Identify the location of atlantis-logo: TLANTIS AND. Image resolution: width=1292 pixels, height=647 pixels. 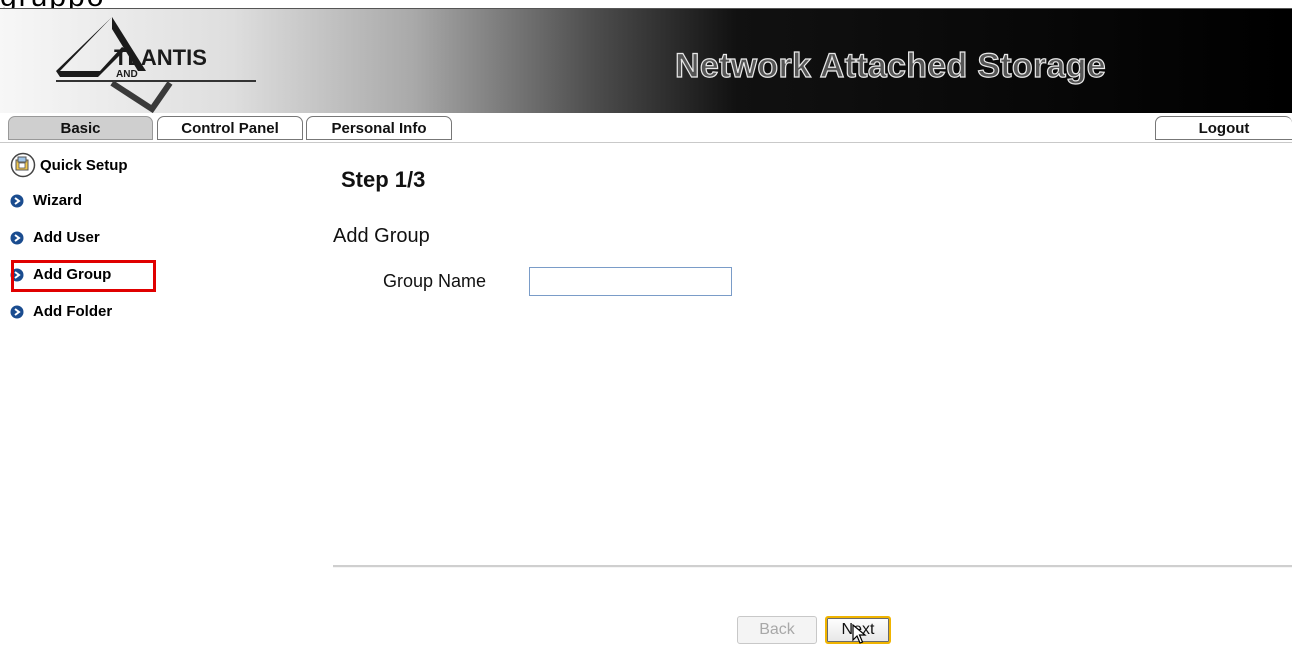
(156, 65).